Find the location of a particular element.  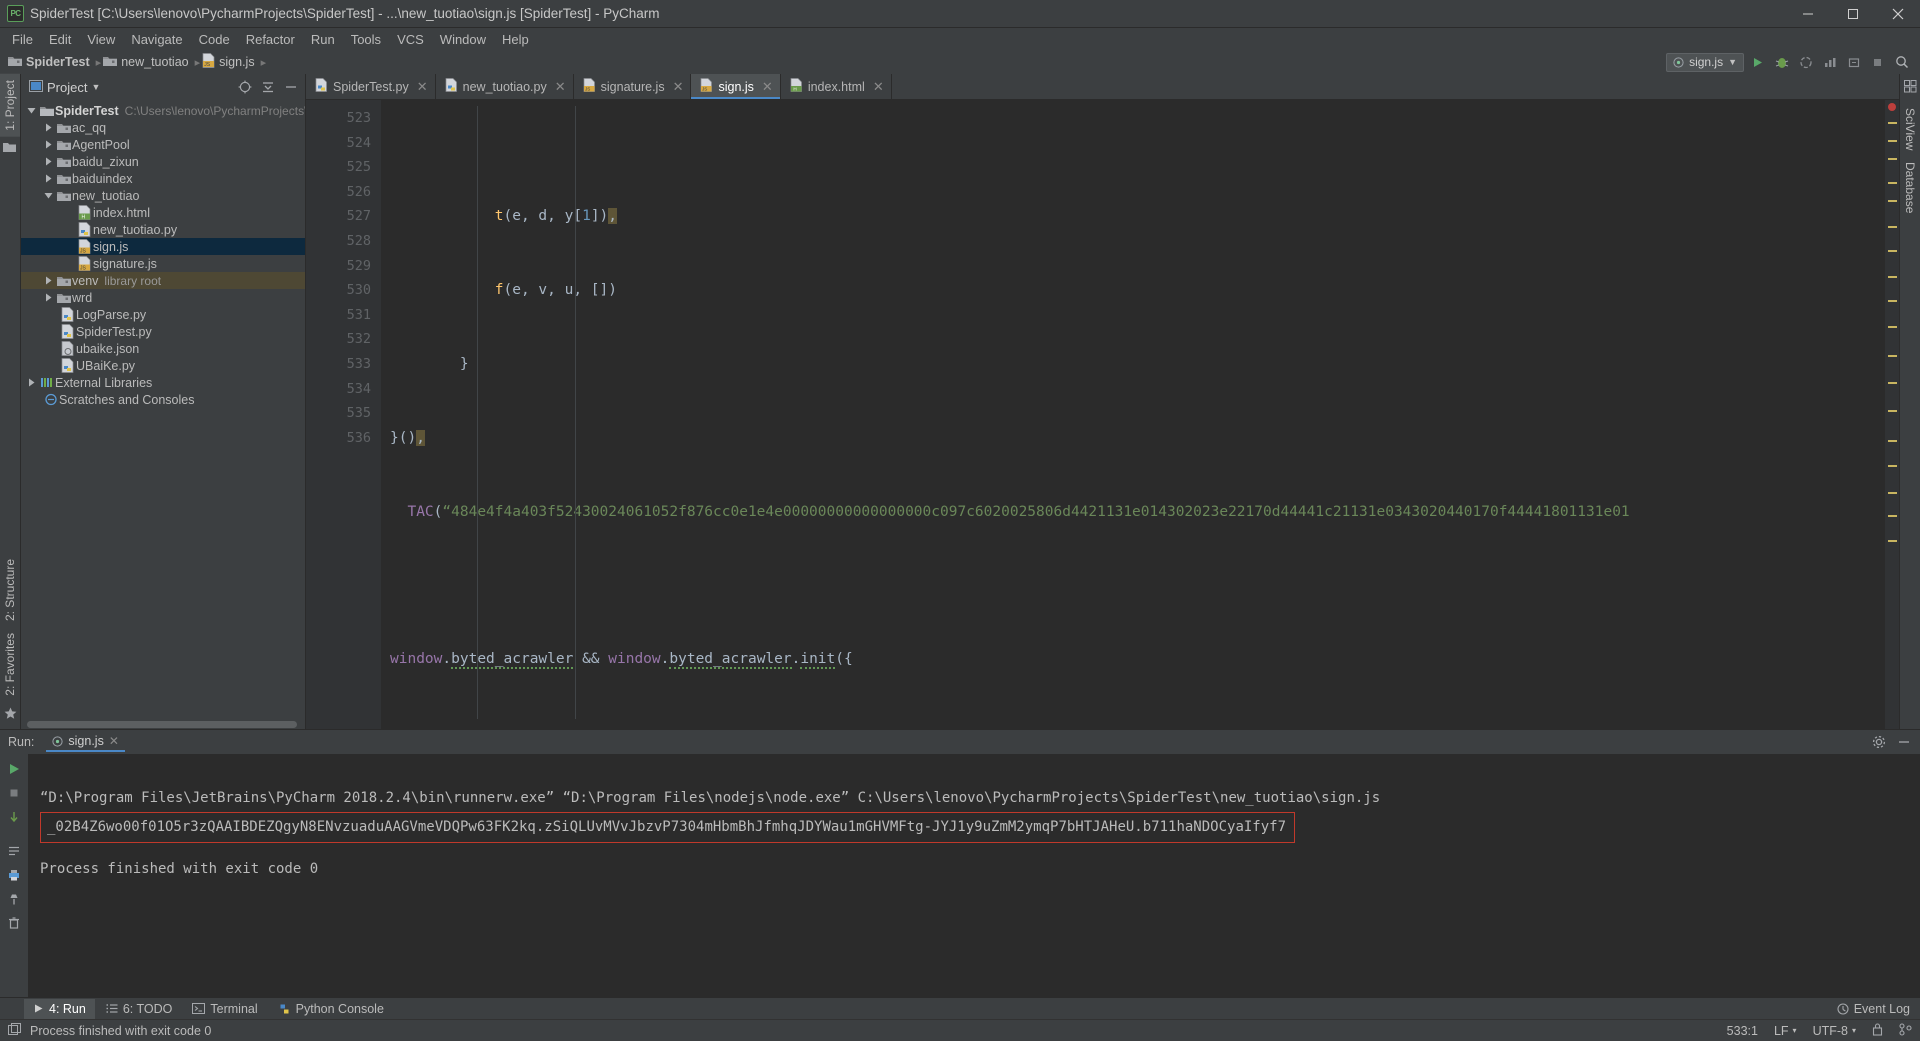

editor-error-stripe is located at coordinates (1892, 414).